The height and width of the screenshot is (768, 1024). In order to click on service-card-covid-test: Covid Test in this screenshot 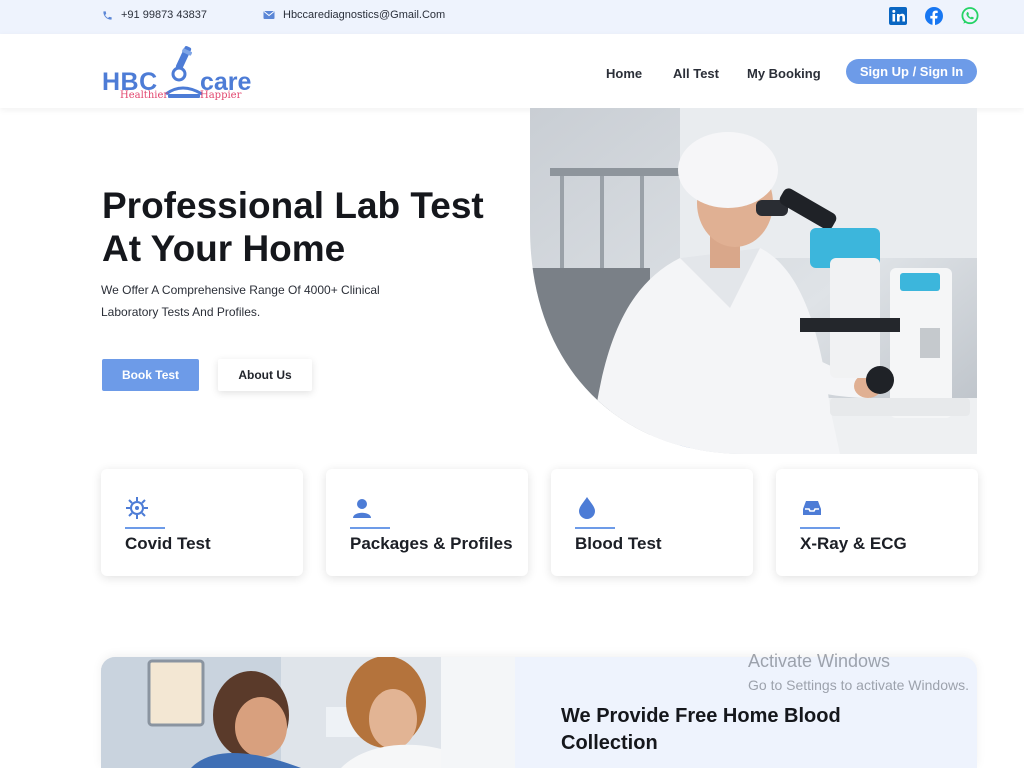, I will do `click(202, 522)`.